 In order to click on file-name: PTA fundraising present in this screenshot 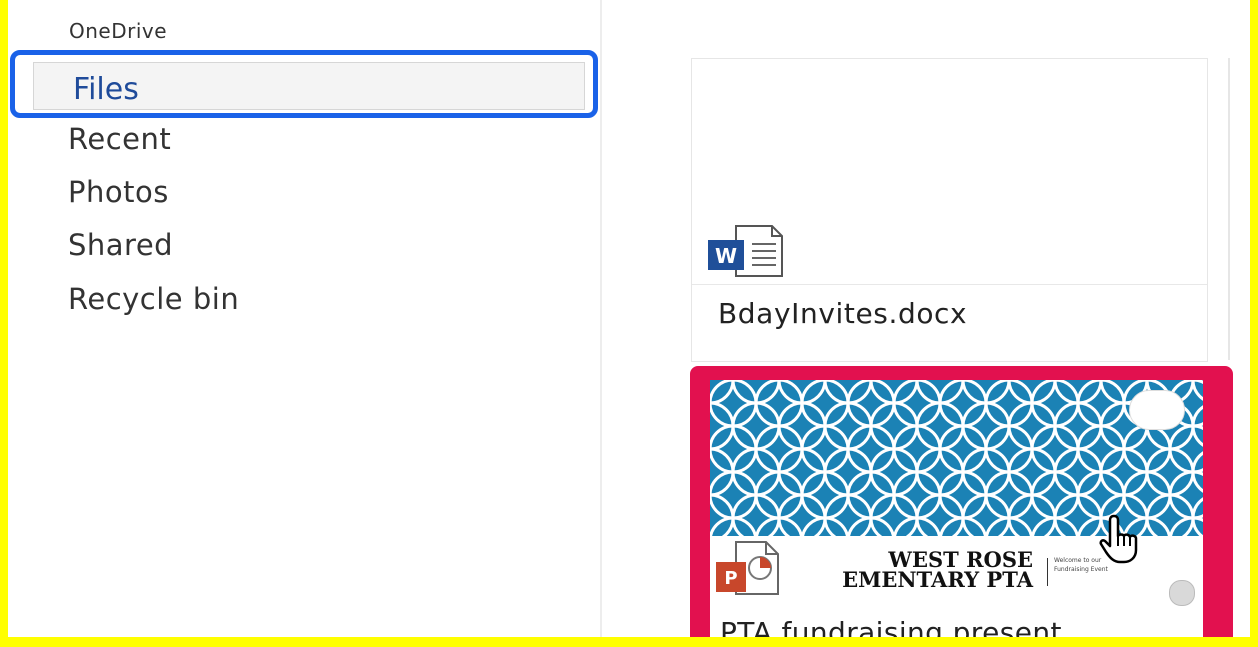, I will do `click(891, 626)`.